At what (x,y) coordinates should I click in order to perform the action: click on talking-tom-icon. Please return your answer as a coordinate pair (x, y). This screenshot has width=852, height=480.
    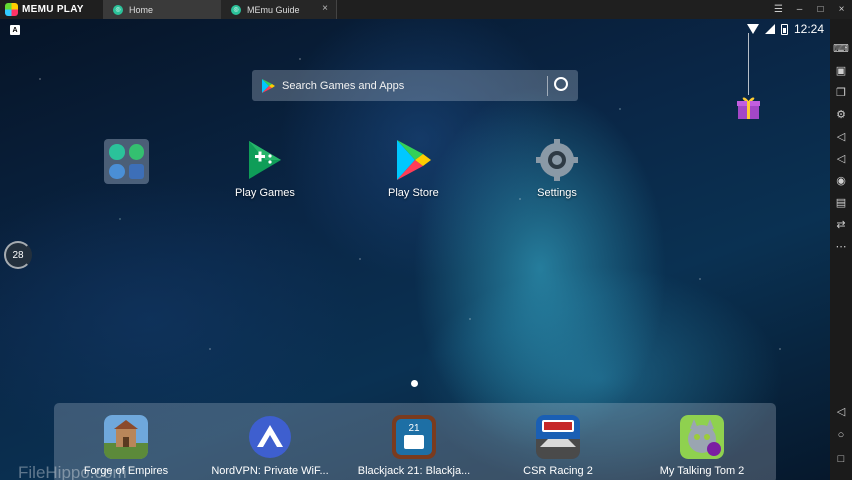
    Looking at the image, I should click on (702, 437).